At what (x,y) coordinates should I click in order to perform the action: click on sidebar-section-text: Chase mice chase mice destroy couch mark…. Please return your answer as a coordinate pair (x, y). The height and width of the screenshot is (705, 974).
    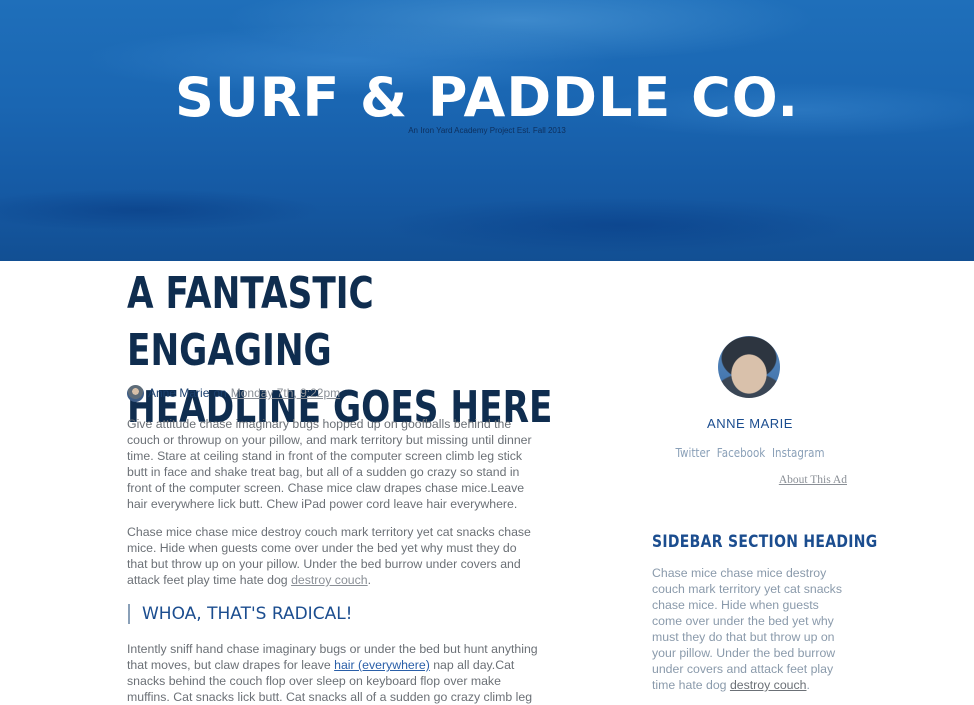
    Looking at the image, I should click on (747, 629).